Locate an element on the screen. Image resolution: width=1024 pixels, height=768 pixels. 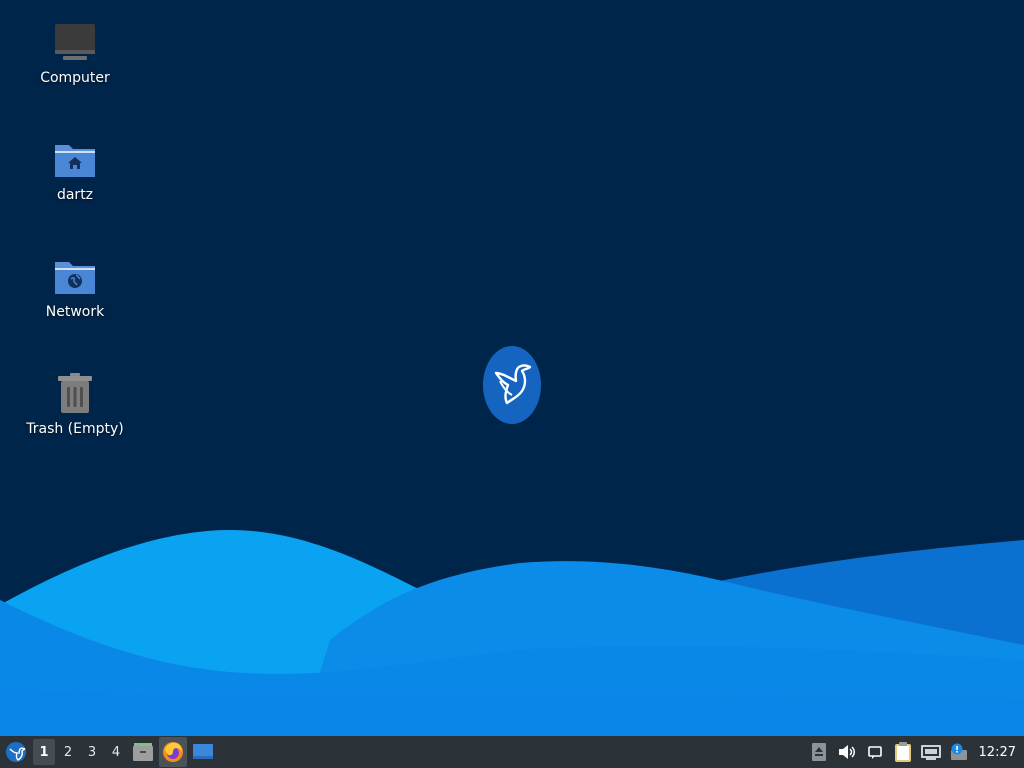
workspace-3: 3 is located at coordinates (92, 752).